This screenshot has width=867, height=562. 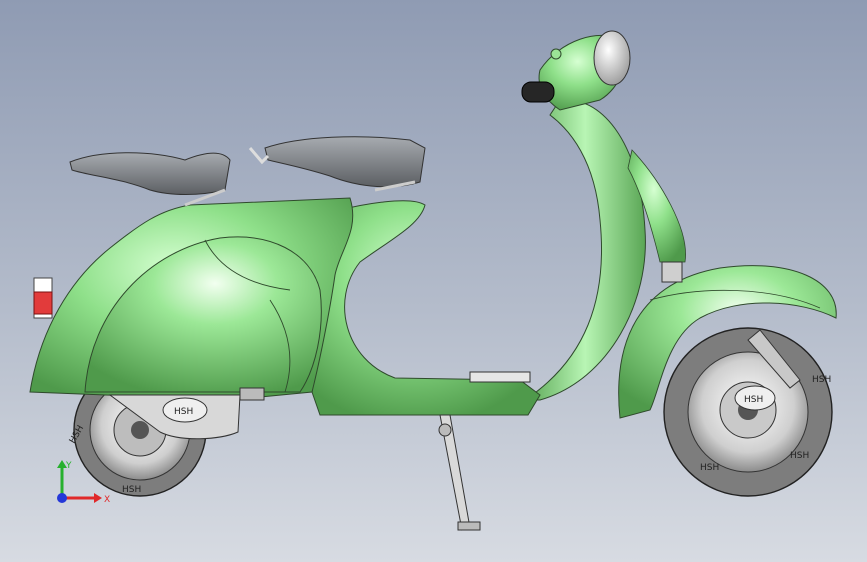 I want to click on coordinate-triad: Y X, so click(x=83, y=482).